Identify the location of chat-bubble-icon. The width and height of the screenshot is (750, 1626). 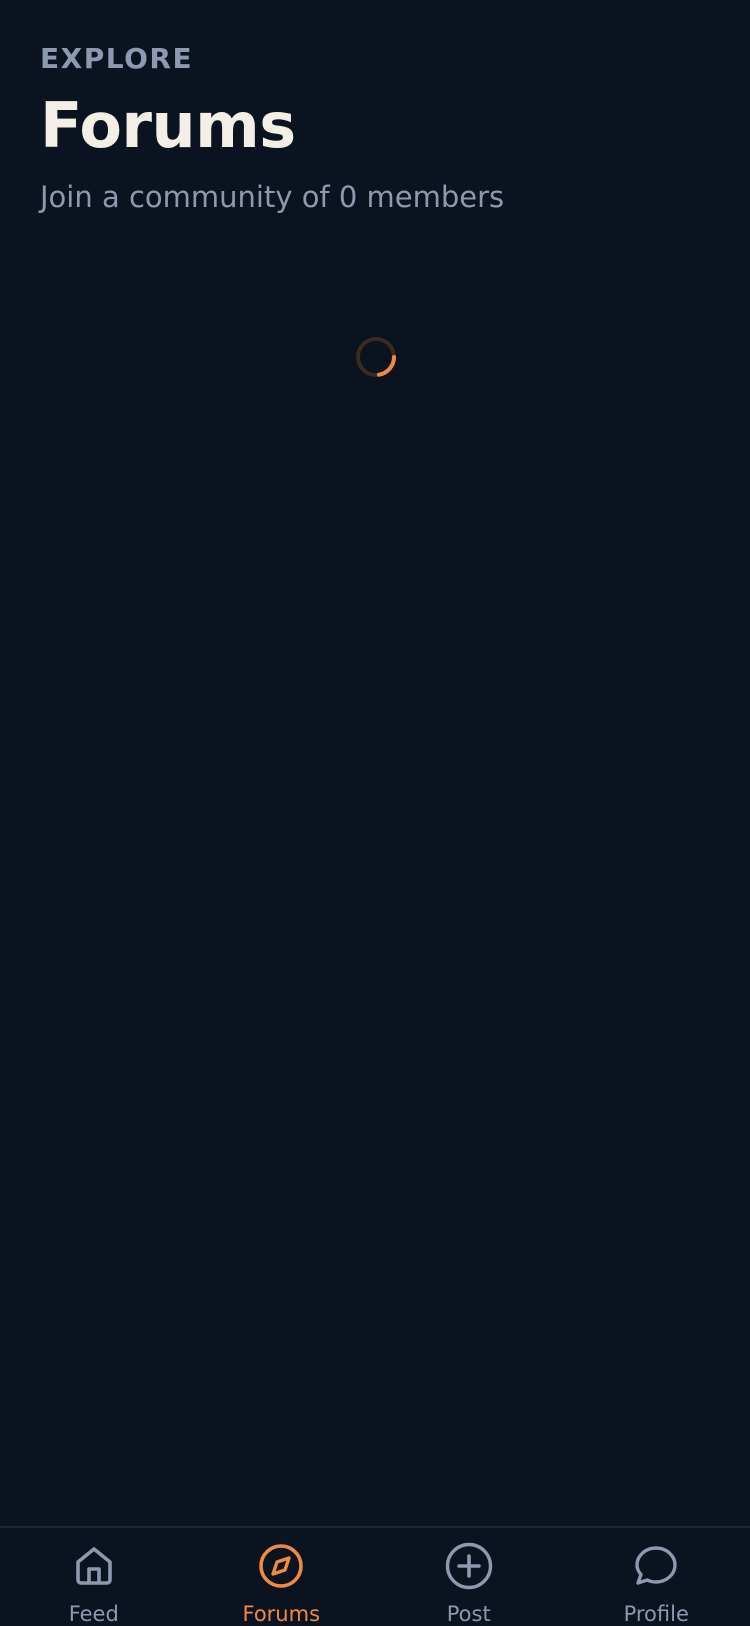
(656, 1566).